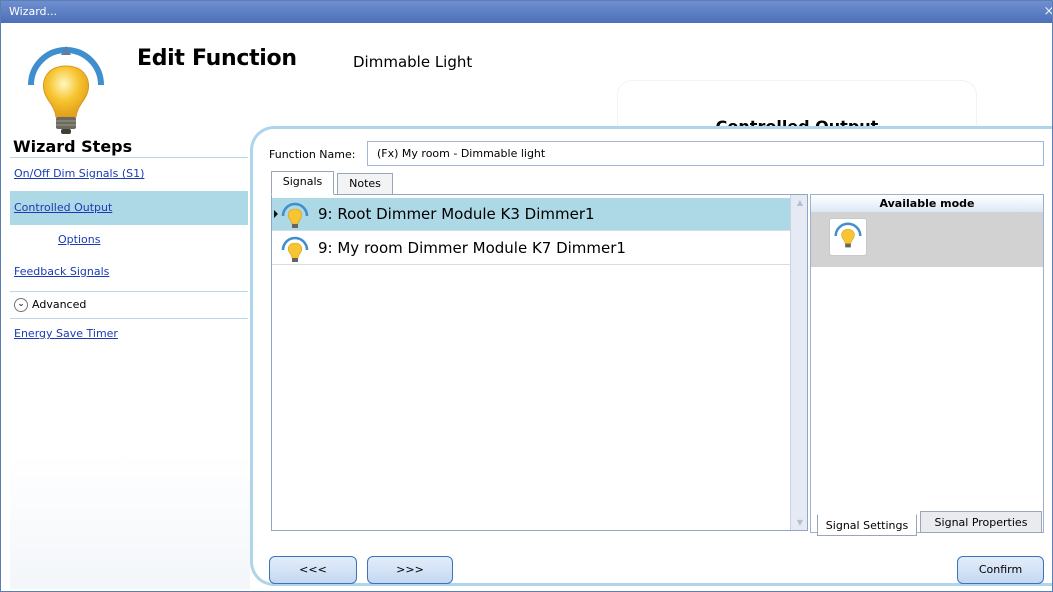 The width and height of the screenshot is (1053, 592). Describe the element at coordinates (129, 240) in the screenshot. I see `step-options: Options` at that location.